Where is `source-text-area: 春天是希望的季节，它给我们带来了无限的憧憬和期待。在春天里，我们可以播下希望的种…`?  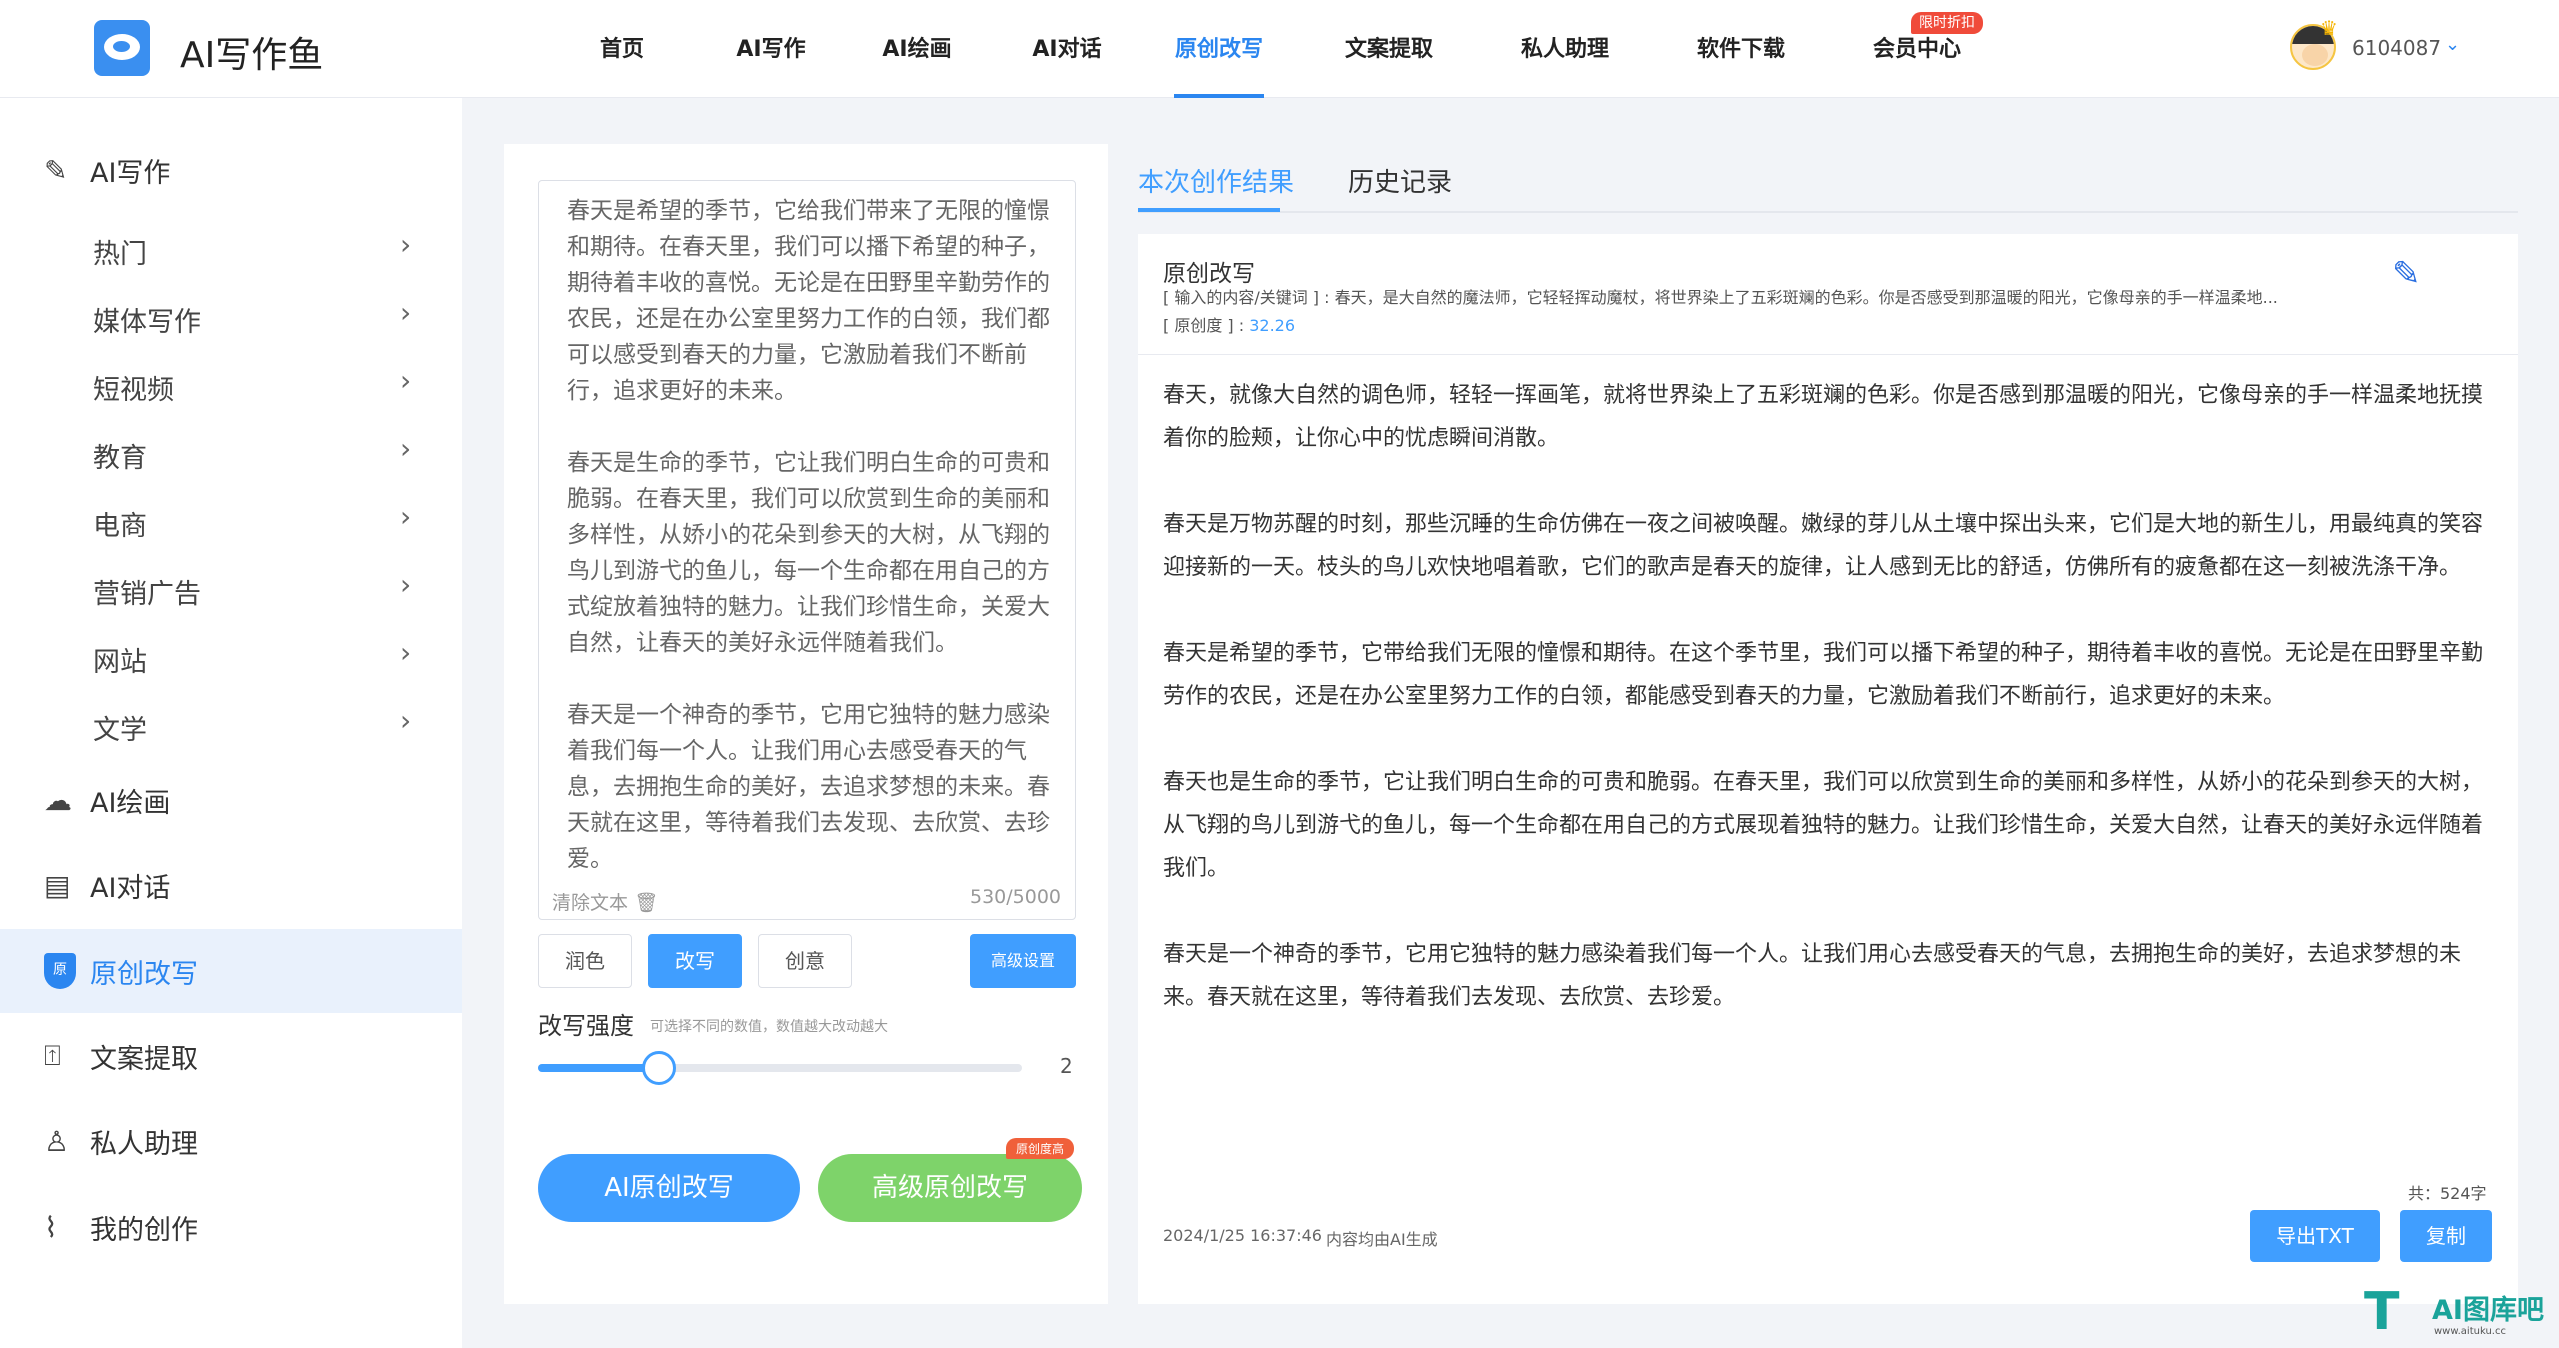 source-text-area: 春天是希望的季节，它给我们带来了无限的憧憬和期待。在春天里，我们可以播下希望的种… is located at coordinates (807, 550).